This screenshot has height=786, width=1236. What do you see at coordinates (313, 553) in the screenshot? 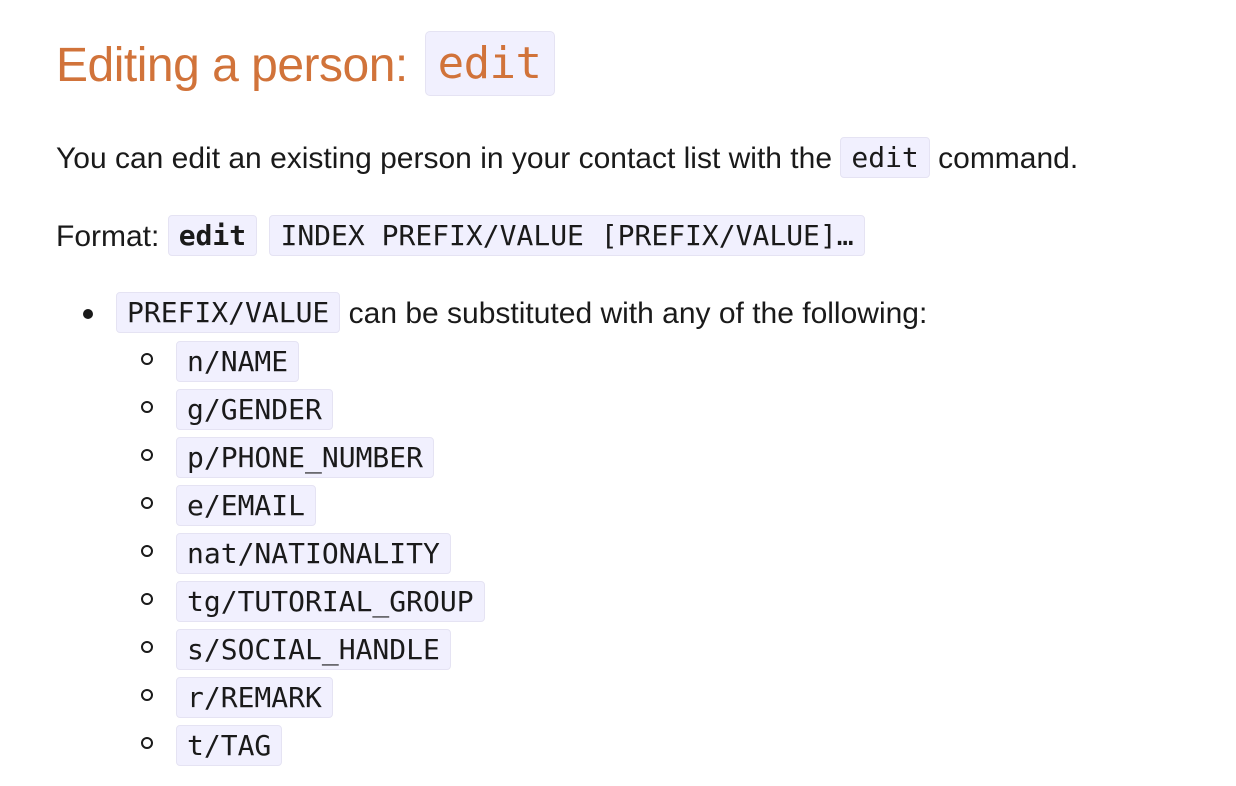
I see `prefix-code: nat/NATIONALITY` at bounding box center [313, 553].